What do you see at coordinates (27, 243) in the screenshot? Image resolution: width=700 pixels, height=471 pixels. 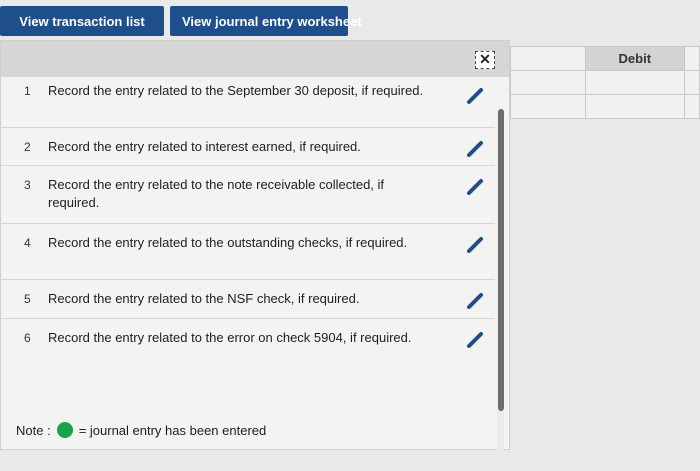 I see `row-number: 4` at bounding box center [27, 243].